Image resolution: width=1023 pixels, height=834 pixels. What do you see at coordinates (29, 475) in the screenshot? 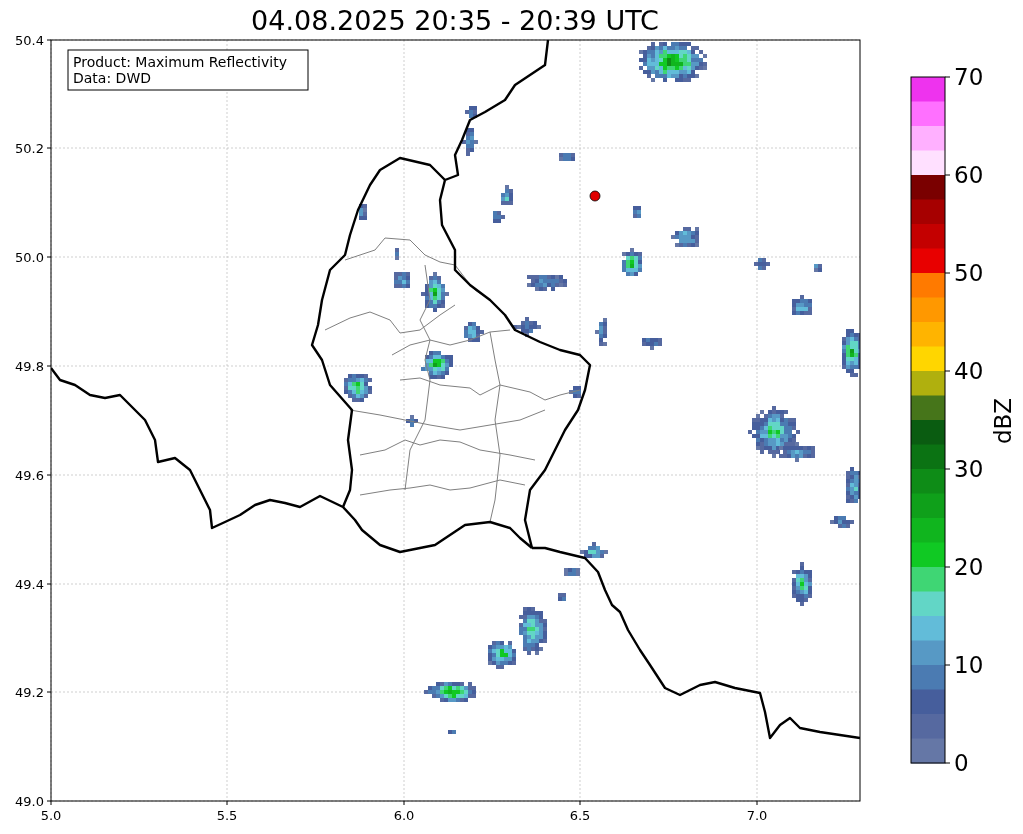
I see `tick-label: 49.6` at bounding box center [29, 475].